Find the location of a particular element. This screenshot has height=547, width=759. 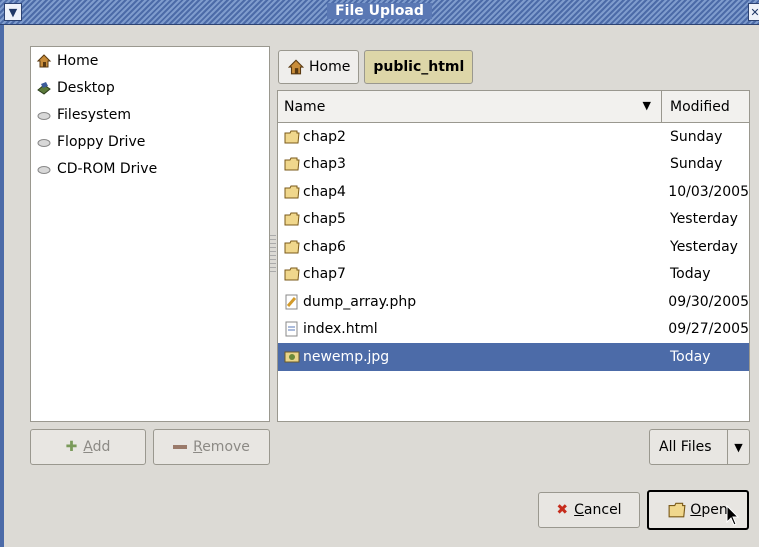

cancel-button-label: Cancel is located at coordinates (598, 510).